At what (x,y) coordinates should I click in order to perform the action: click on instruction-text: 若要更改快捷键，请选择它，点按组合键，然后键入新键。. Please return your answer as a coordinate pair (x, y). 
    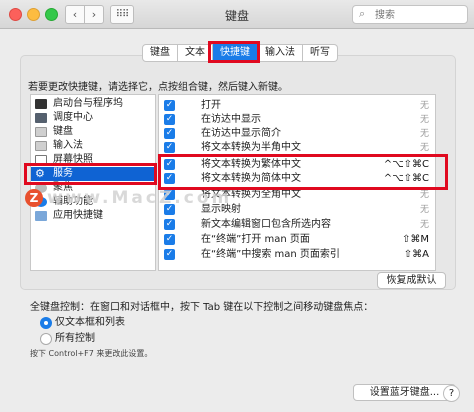
    Looking at the image, I should click on (158, 87).